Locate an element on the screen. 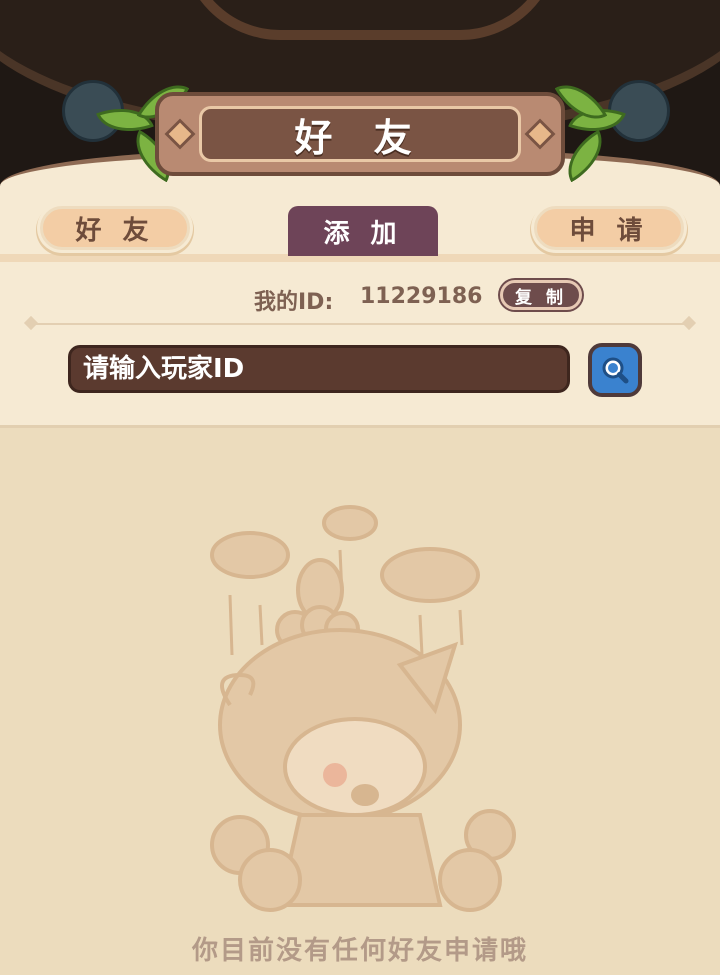 The width and height of the screenshot is (720, 975). search-icon is located at coordinates (615, 370).